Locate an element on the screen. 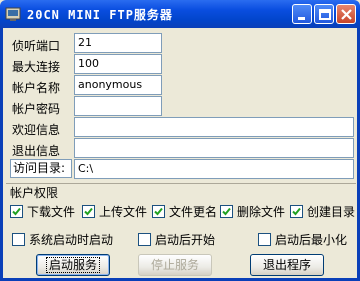  perm-upload: 上传文件 is located at coordinates (114, 211).